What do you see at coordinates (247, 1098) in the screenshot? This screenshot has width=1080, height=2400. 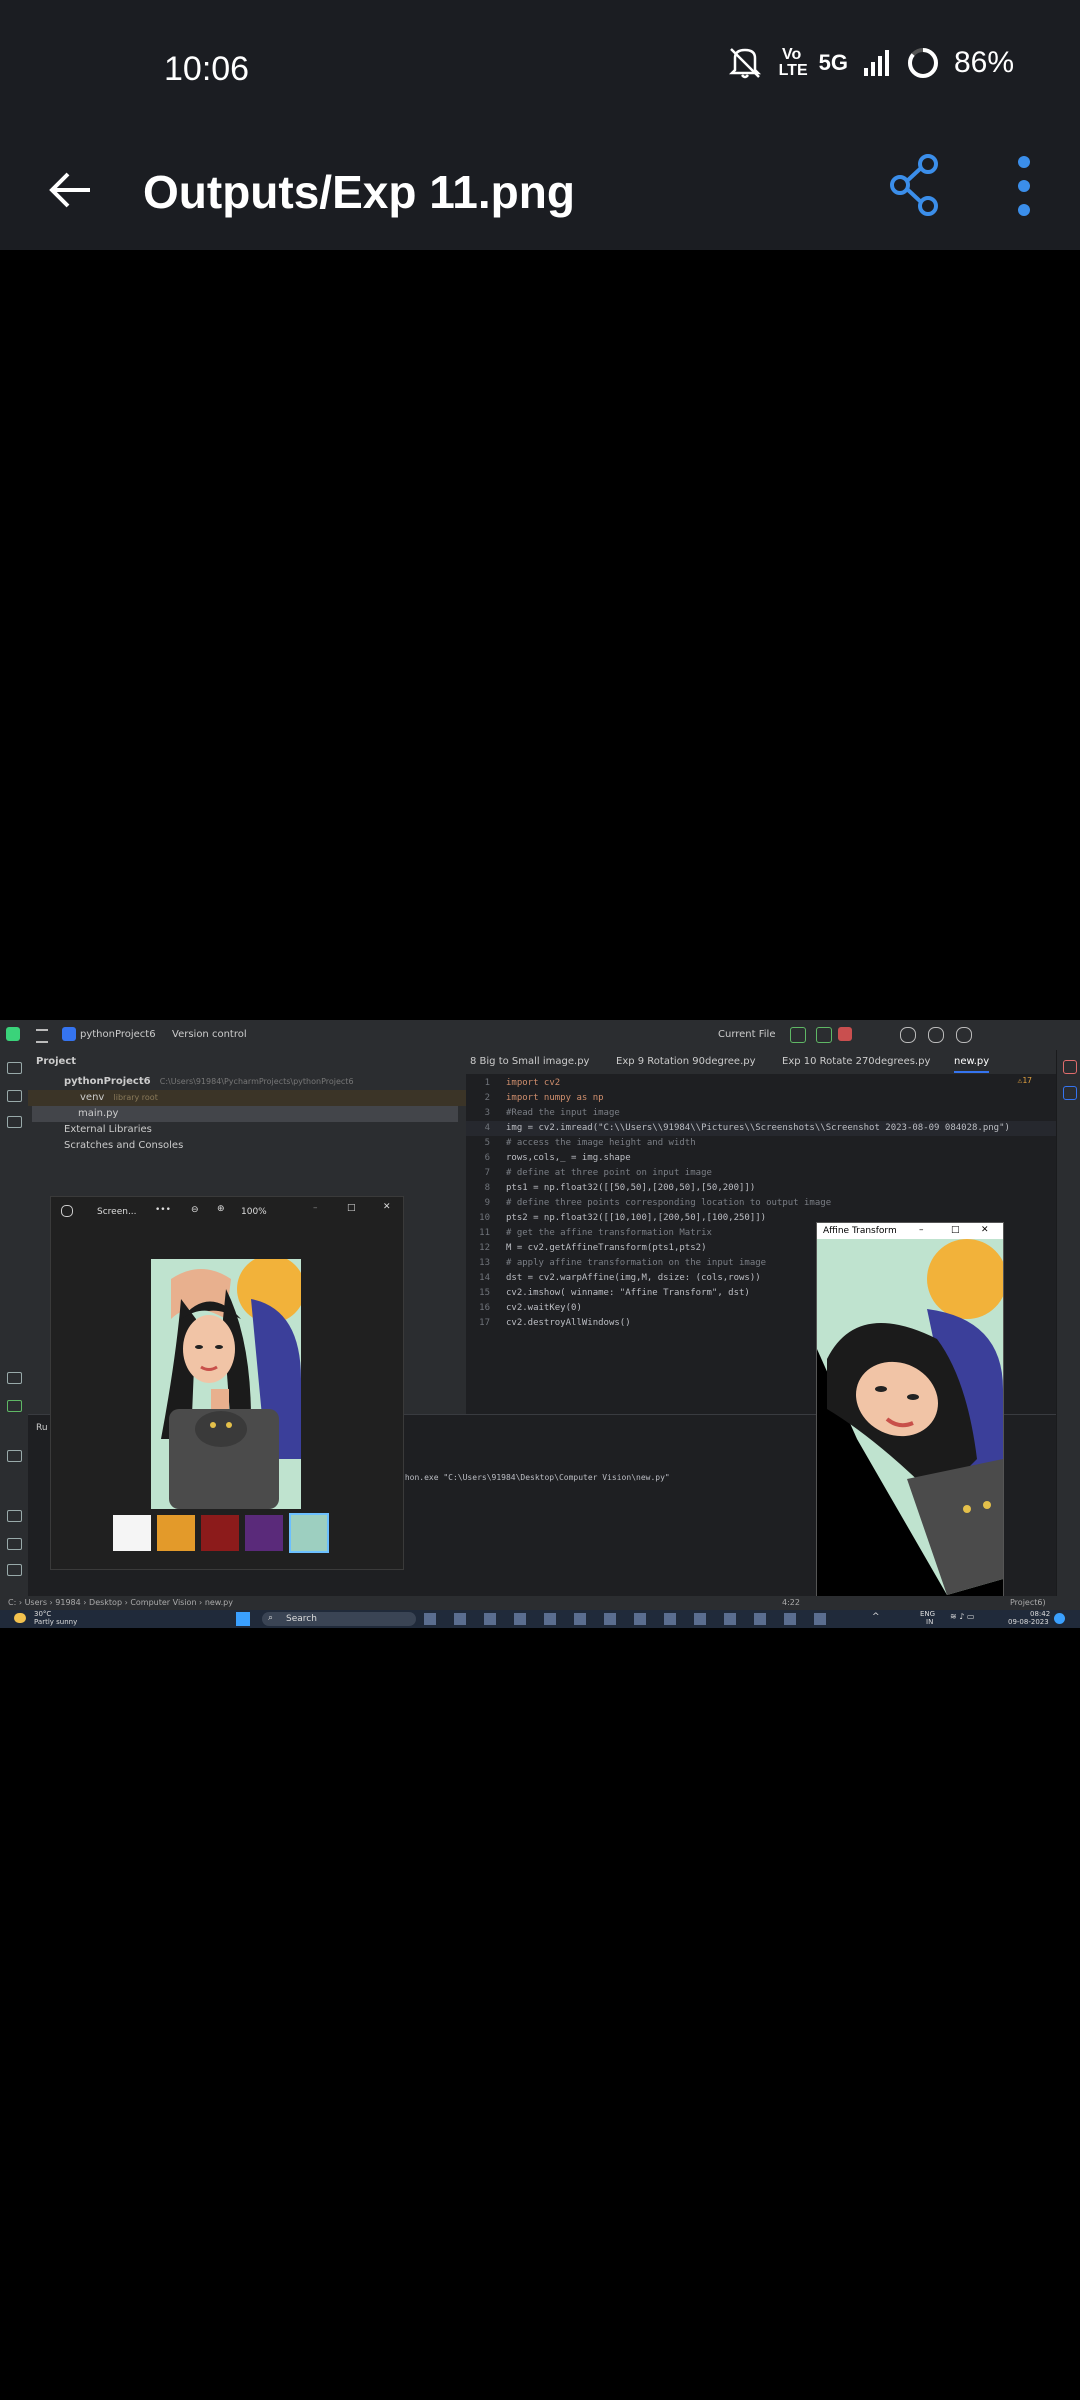 I see `tree-item: venv library root` at bounding box center [247, 1098].